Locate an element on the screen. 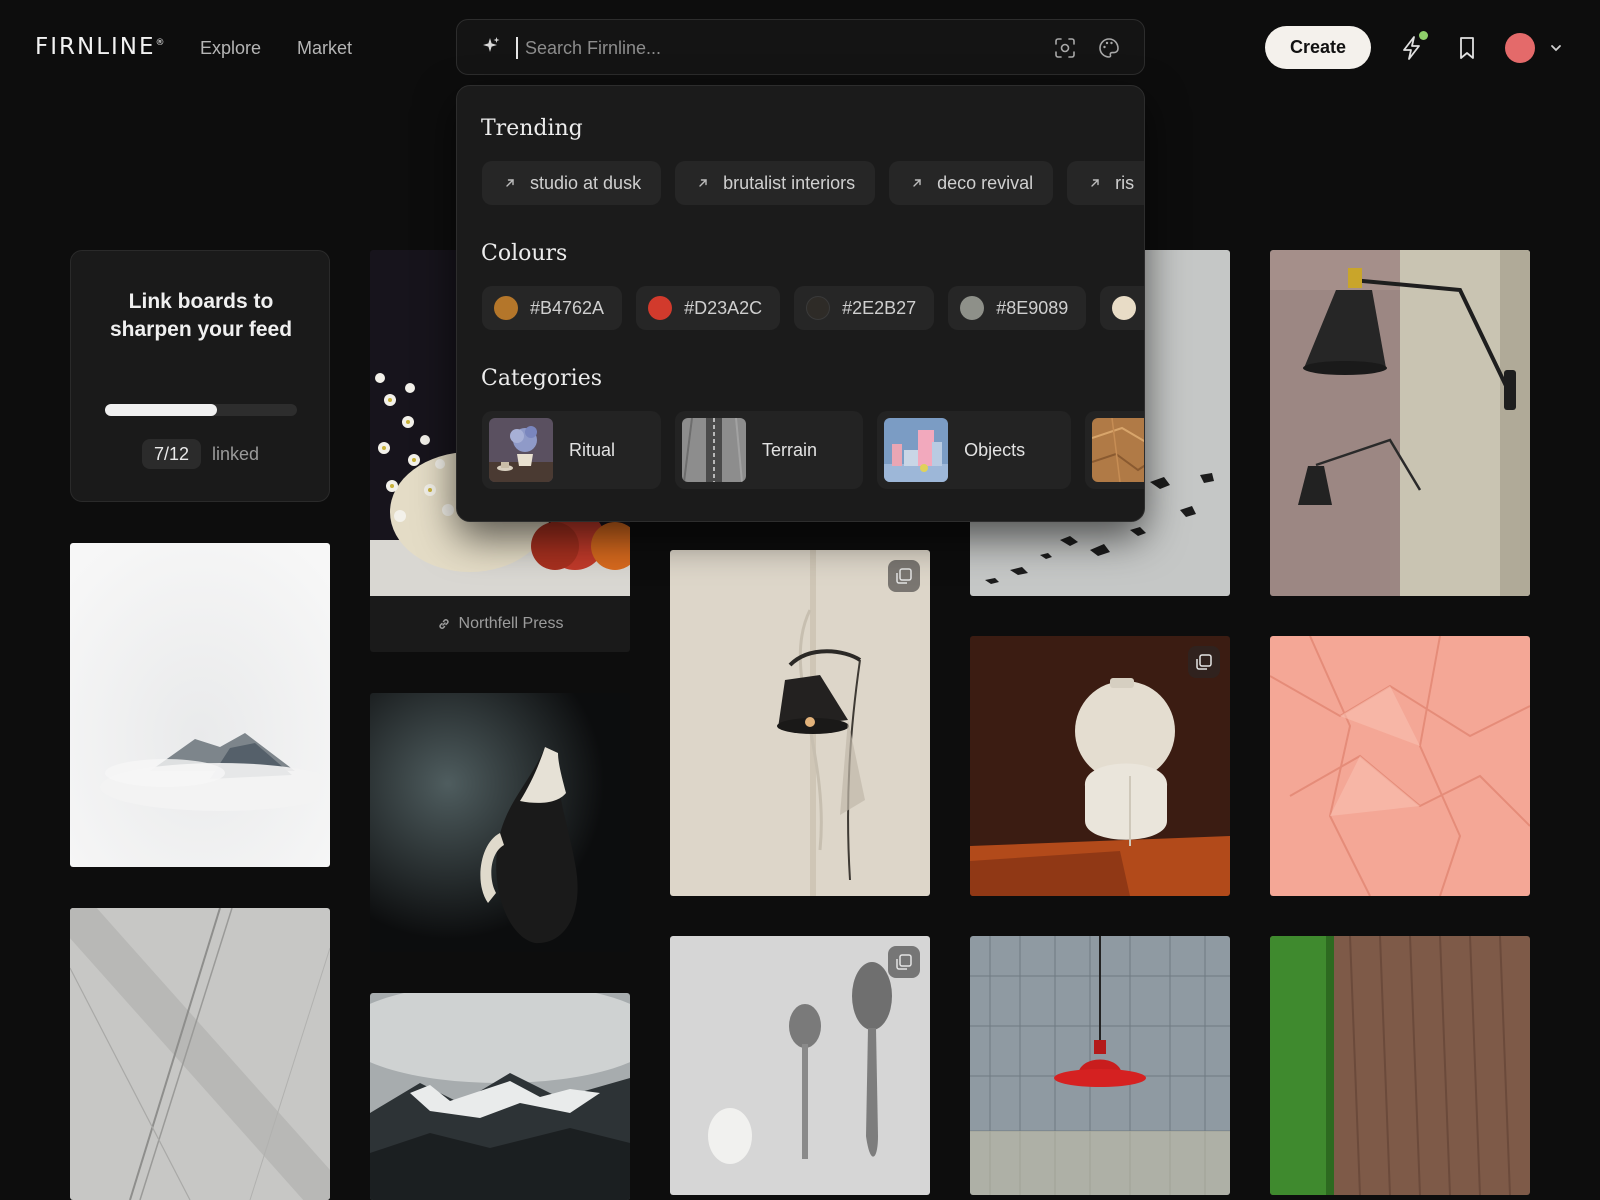 The image size is (1600, 1200). colour-chip: #2E2B27 is located at coordinates (864, 308).